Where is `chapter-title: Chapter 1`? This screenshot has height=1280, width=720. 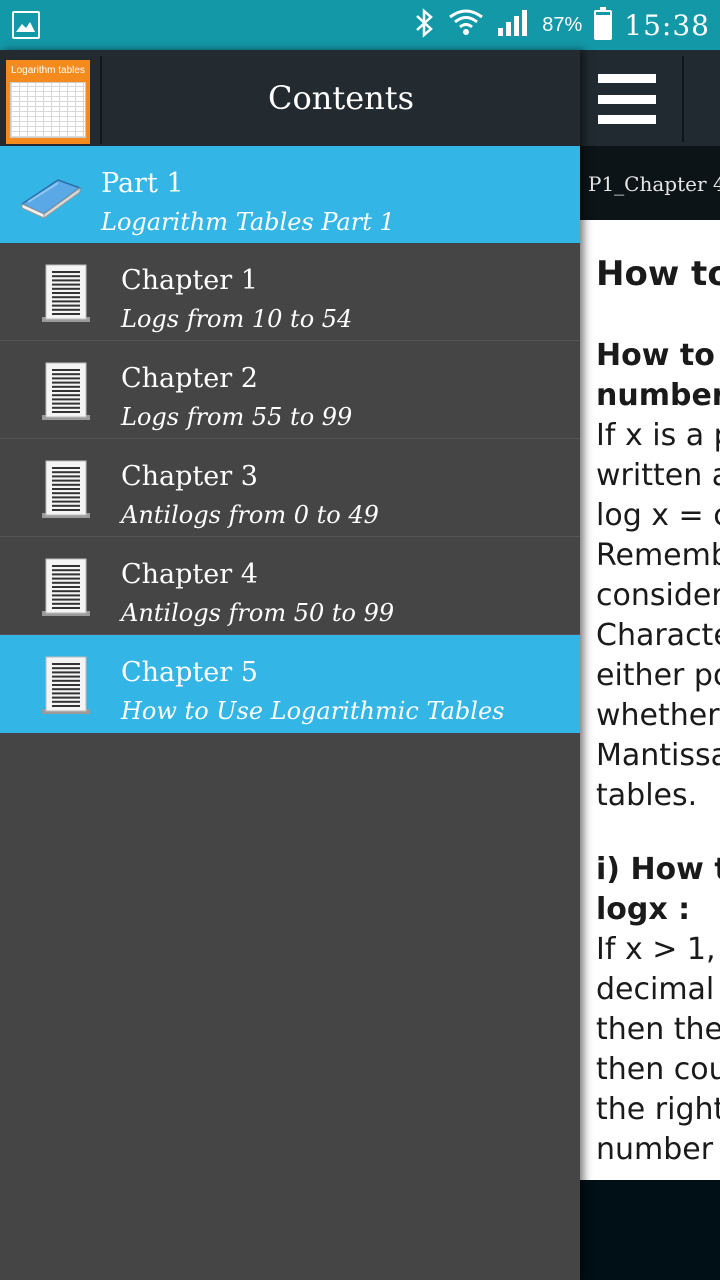
chapter-title: Chapter 1 is located at coordinates (189, 280).